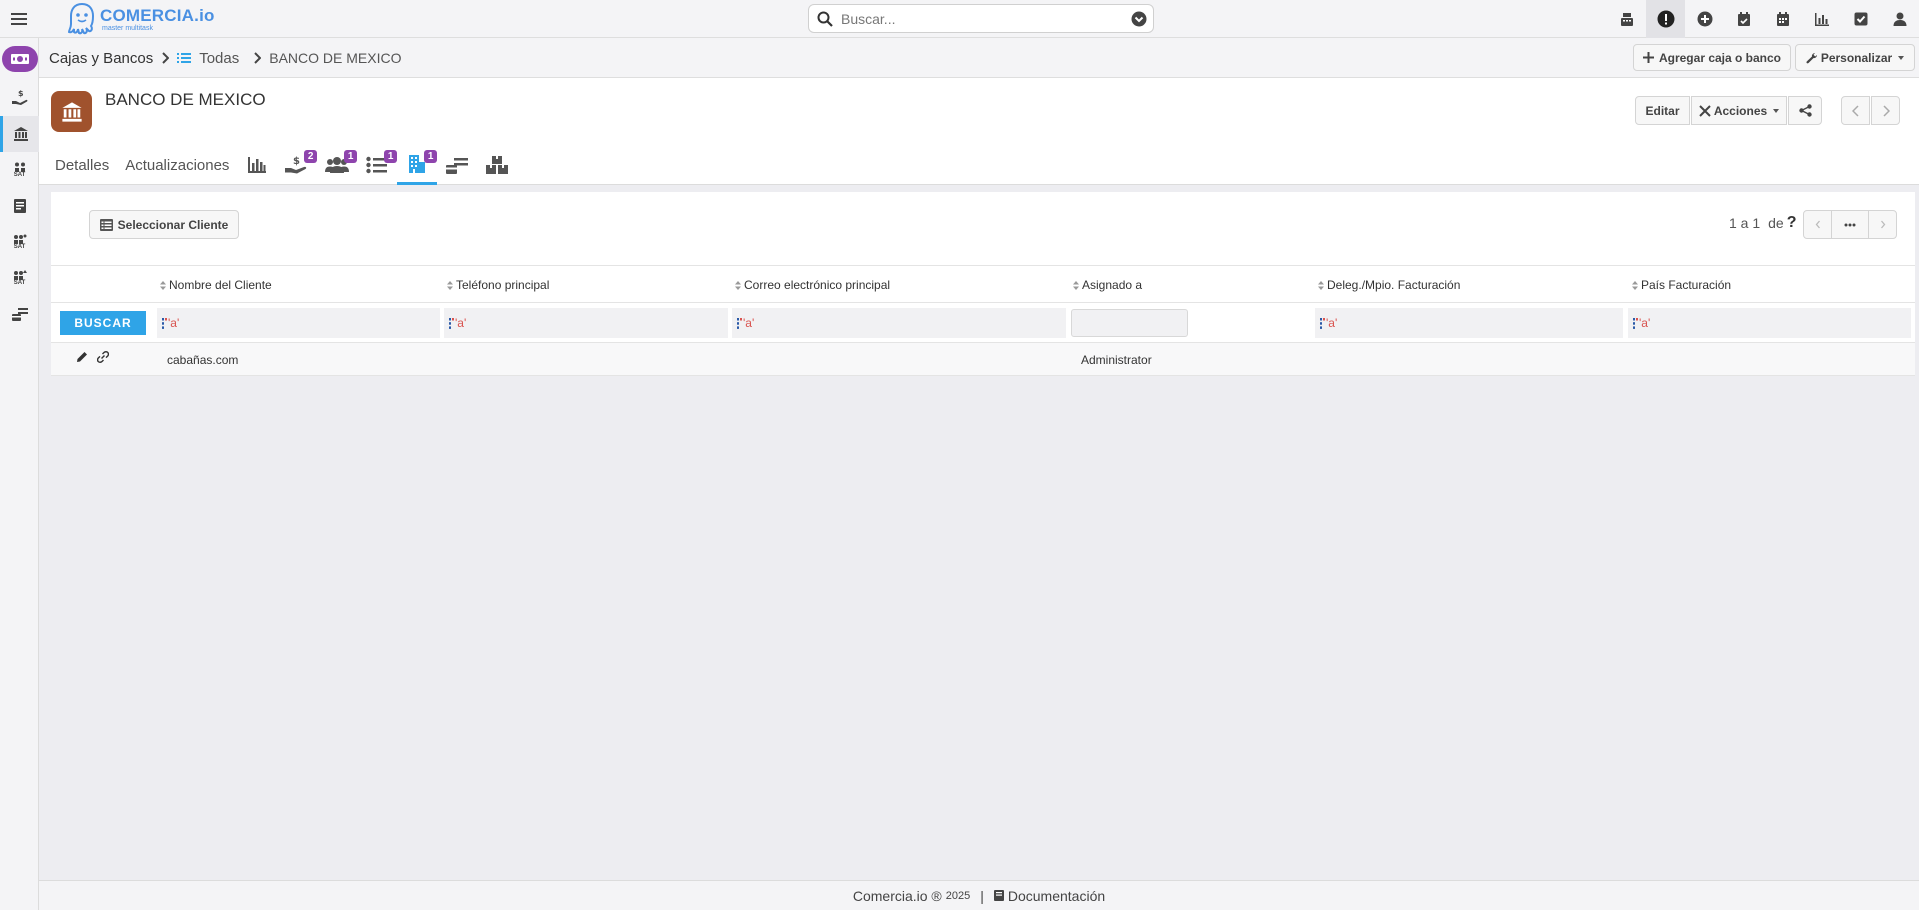 This screenshot has width=1919, height=910. Describe the element at coordinates (986, 18) in the screenshot. I see `search-input` at that location.